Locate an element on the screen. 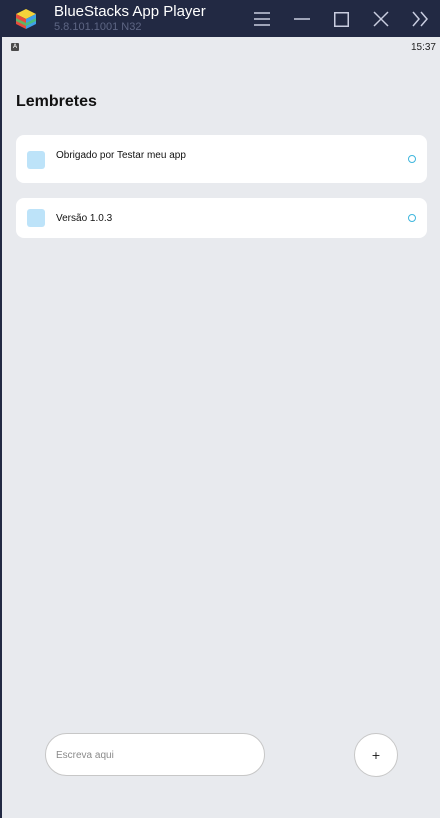  reminder-input is located at coordinates (156, 755).